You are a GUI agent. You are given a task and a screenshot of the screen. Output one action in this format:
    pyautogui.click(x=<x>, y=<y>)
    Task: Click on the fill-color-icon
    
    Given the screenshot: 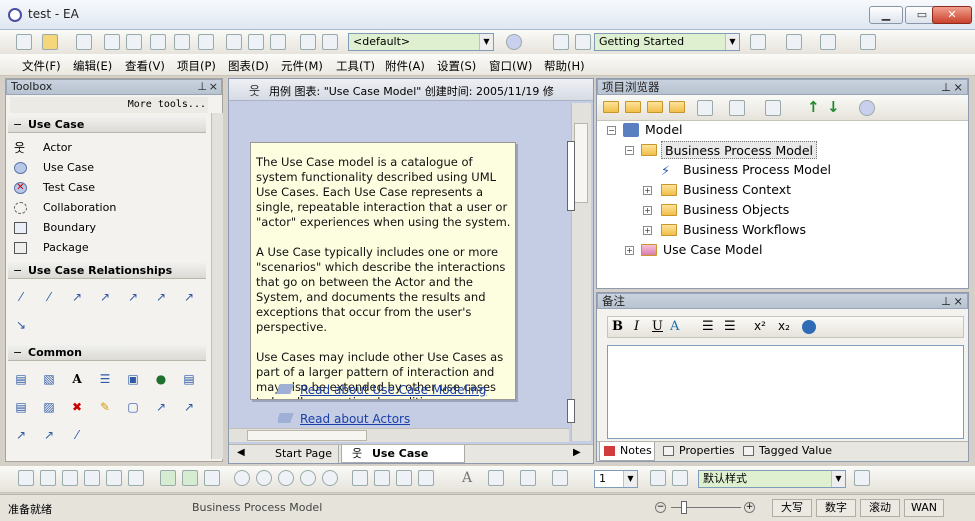 What is the action you would take?
    pyautogui.click(x=528, y=478)
    